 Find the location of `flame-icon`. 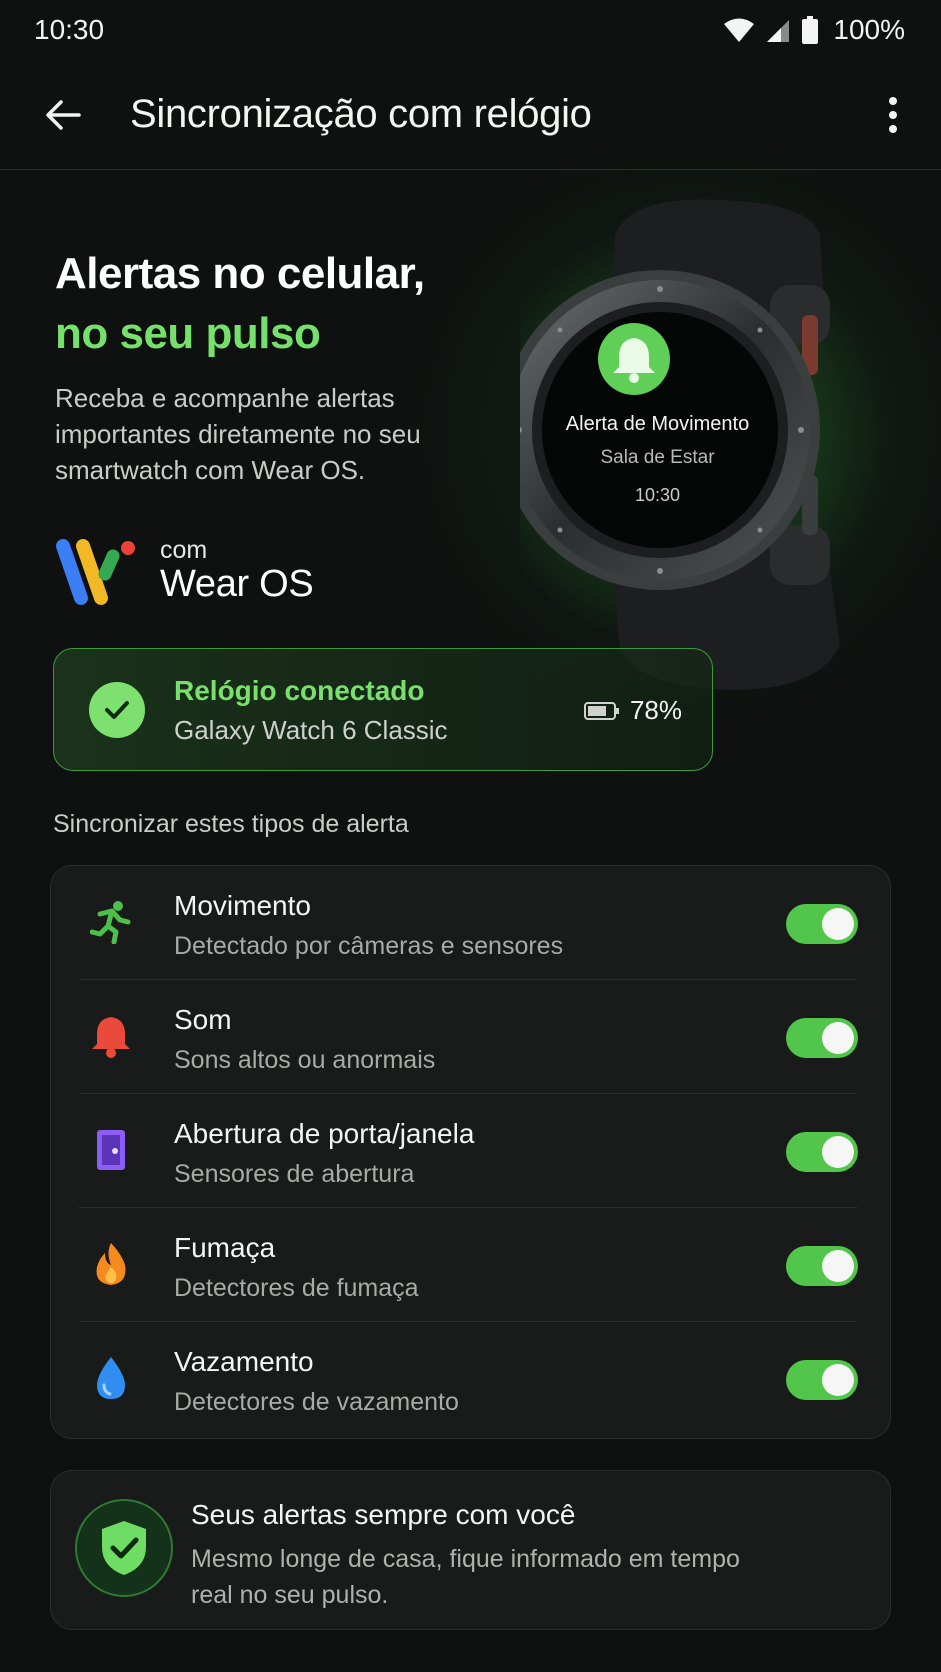

flame-icon is located at coordinates (111, 1264).